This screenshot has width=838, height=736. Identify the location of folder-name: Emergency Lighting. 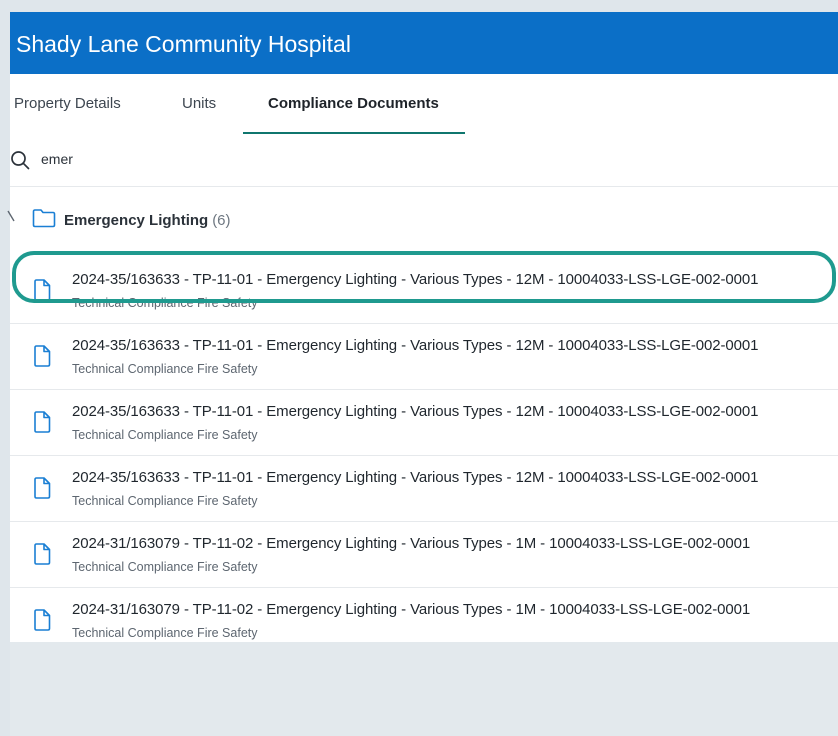
(136, 220).